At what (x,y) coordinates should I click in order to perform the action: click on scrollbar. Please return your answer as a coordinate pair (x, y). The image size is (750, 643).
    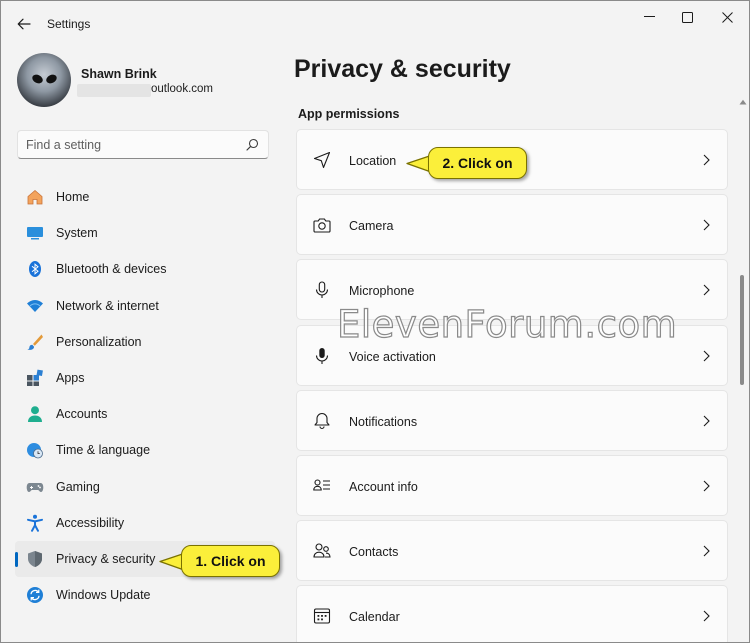
    Looking at the image, I should click on (743, 369).